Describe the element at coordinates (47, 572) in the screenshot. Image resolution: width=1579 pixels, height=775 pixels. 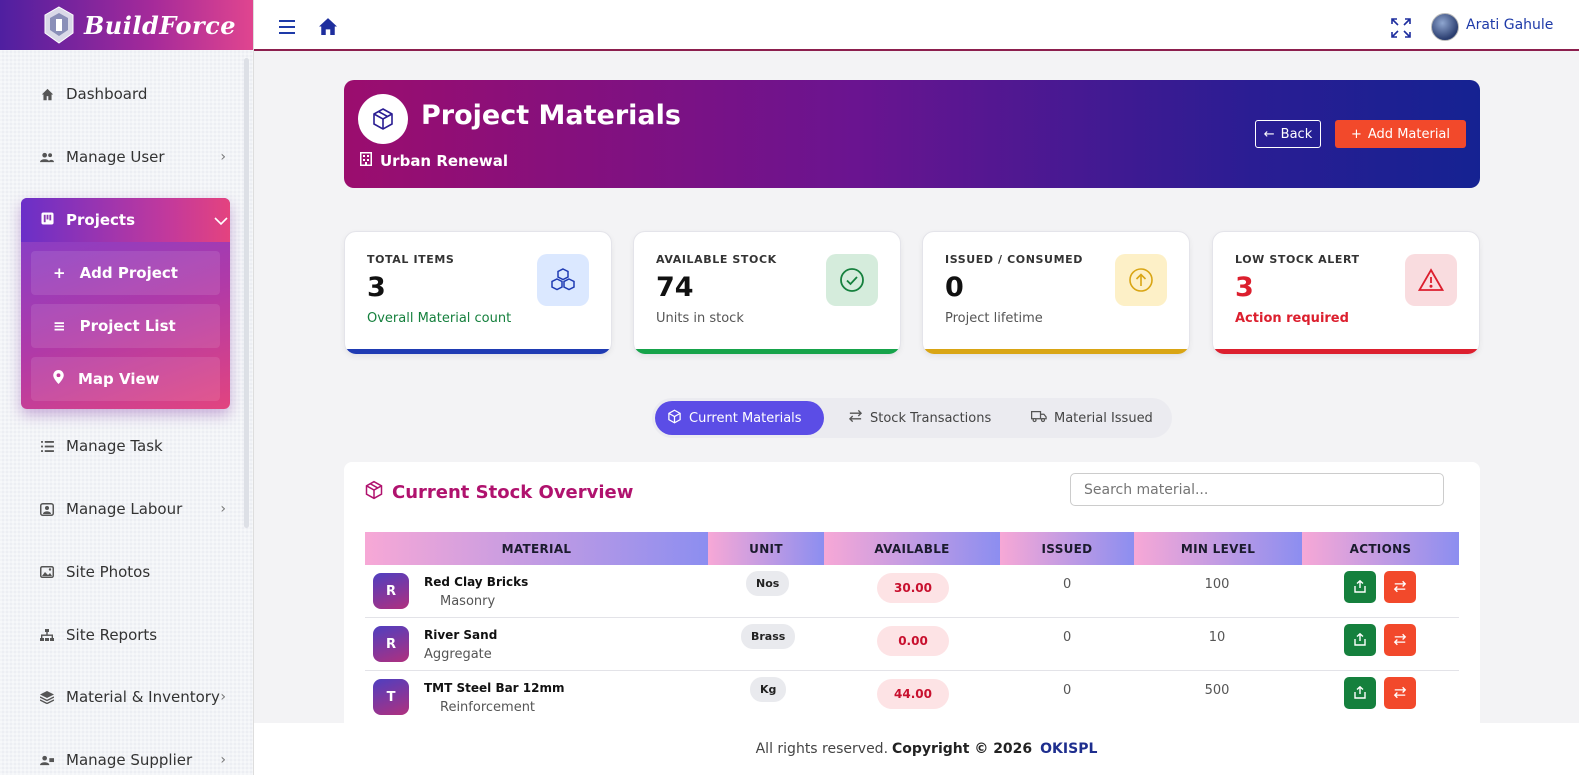
I see `image-icon` at that location.